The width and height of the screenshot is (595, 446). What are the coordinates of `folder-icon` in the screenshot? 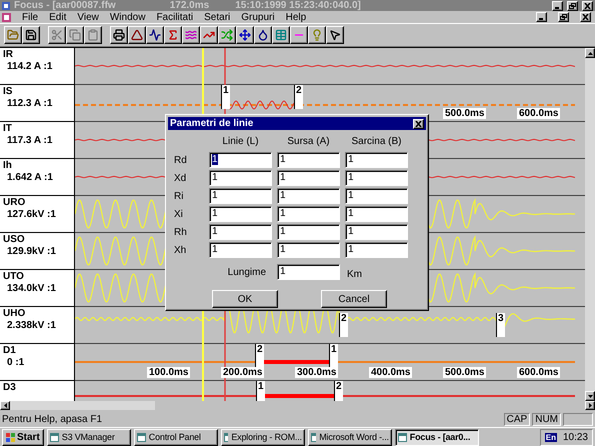 It's located at (13, 35).